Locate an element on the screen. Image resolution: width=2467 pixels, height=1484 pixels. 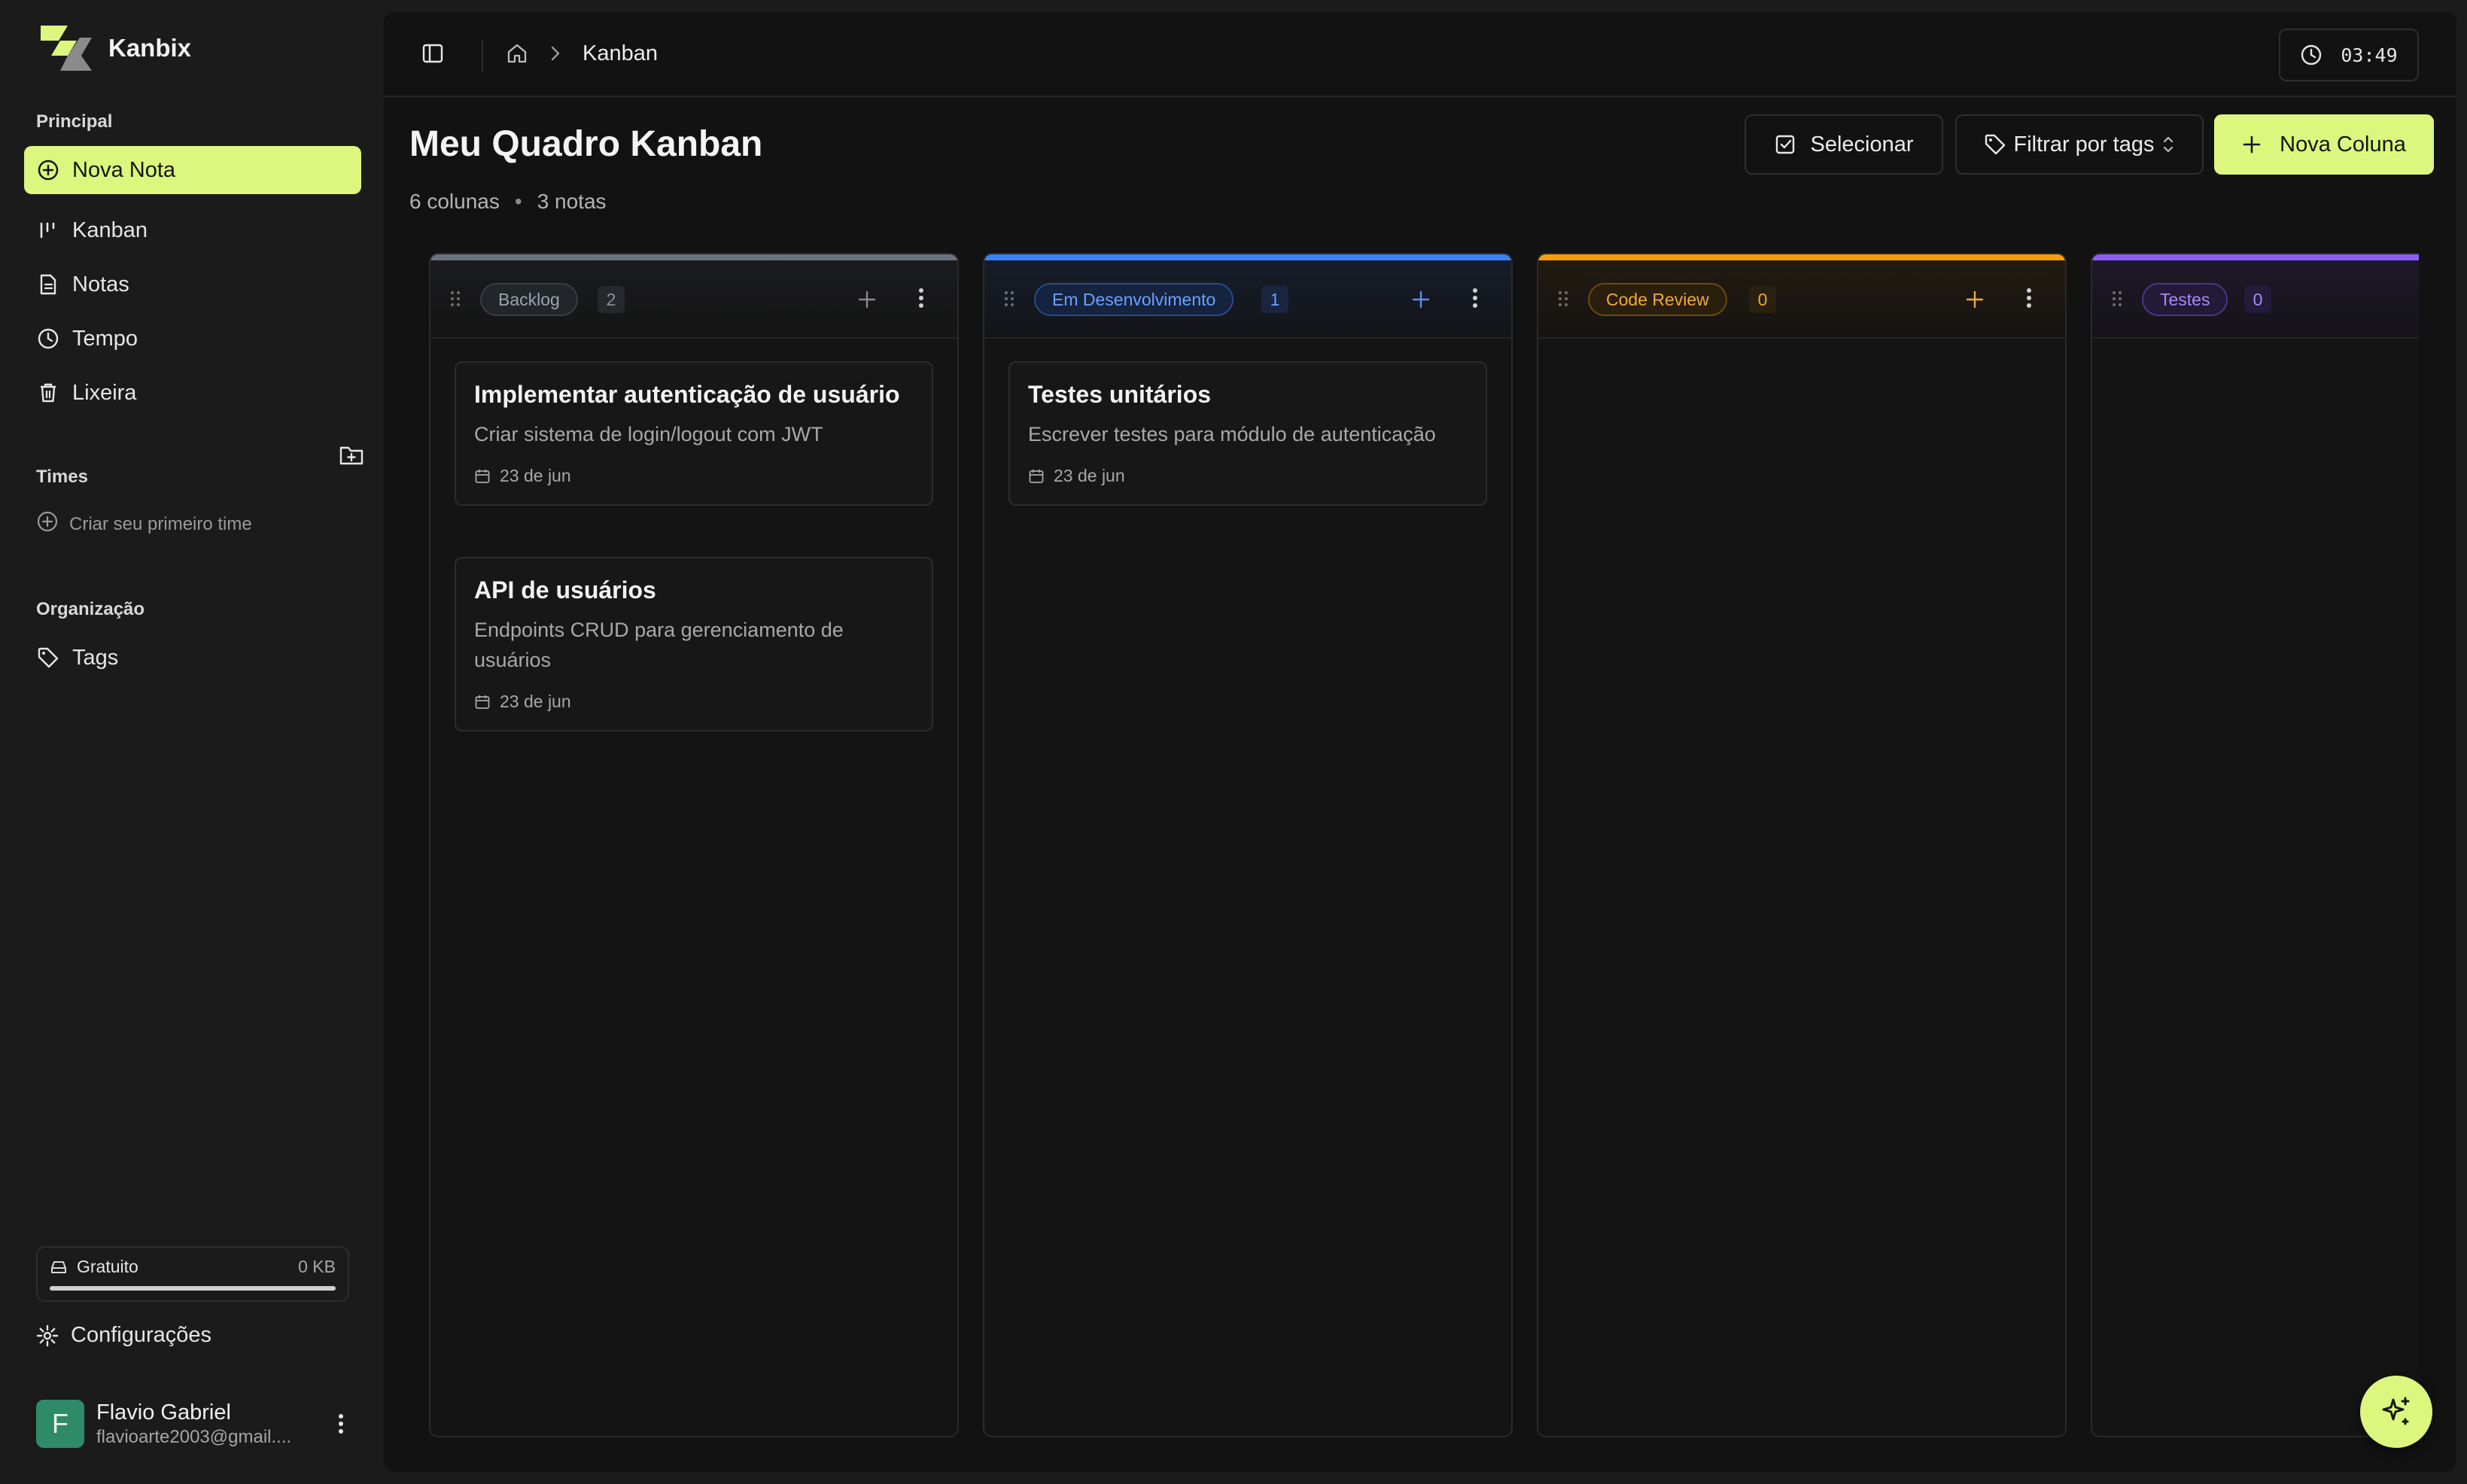
storage-usage: Gratuito 0 KB is located at coordinates (192, 1274).